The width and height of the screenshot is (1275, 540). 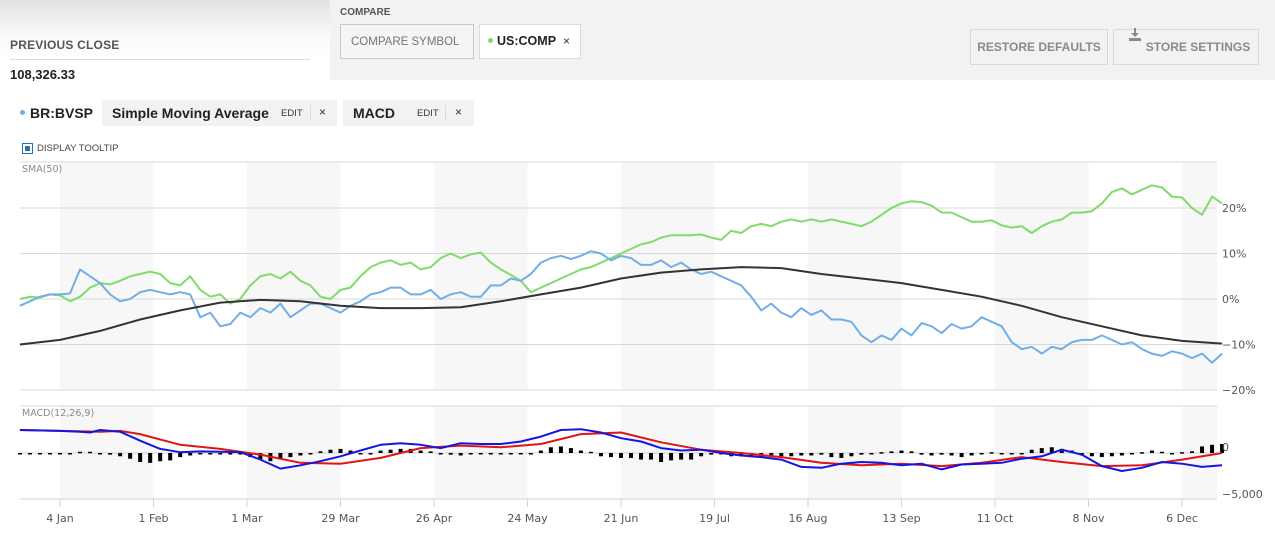 I want to click on x-tick-label: 24 May, so click(x=527, y=518).